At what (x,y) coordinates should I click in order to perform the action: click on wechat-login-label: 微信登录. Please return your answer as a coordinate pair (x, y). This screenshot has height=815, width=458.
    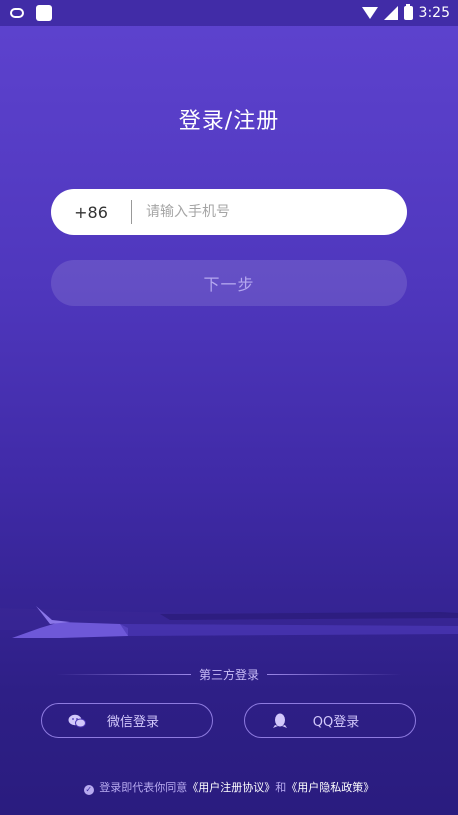
    Looking at the image, I should click on (132, 722).